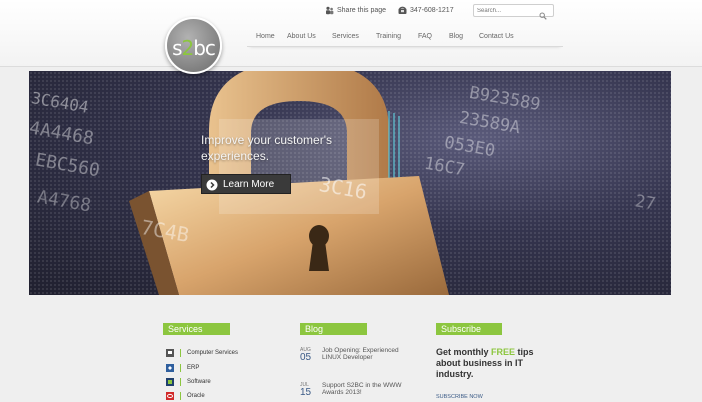 This screenshot has height=402, width=702. I want to click on blog-post-day: 05, so click(306, 357).